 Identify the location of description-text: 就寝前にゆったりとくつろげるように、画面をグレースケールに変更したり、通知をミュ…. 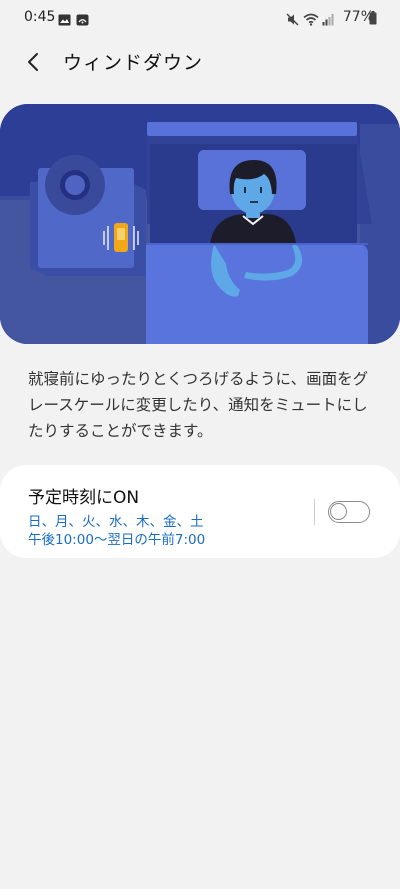
(198, 405).